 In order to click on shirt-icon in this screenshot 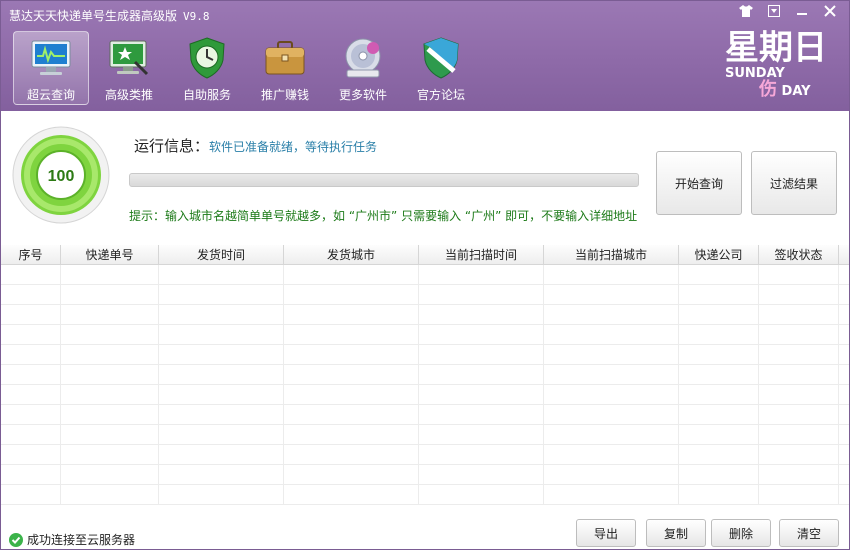, I will do `click(746, 13)`.